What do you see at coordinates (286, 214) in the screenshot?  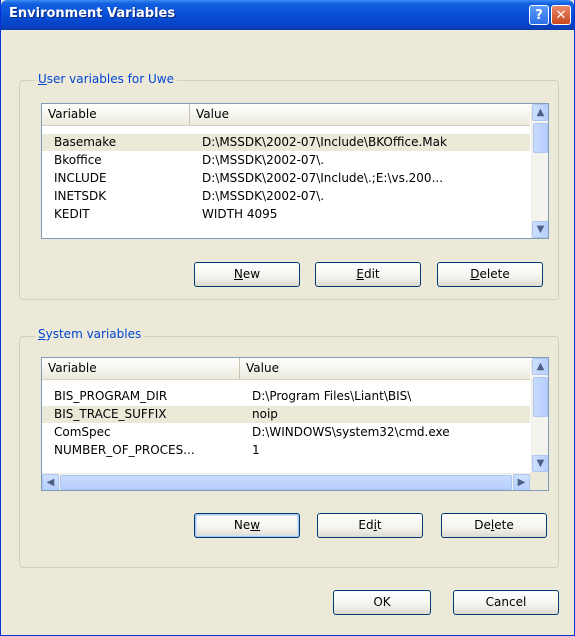 I see `user-row-kedit: KEDIT WIDTH 4095` at bounding box center [286, 214].